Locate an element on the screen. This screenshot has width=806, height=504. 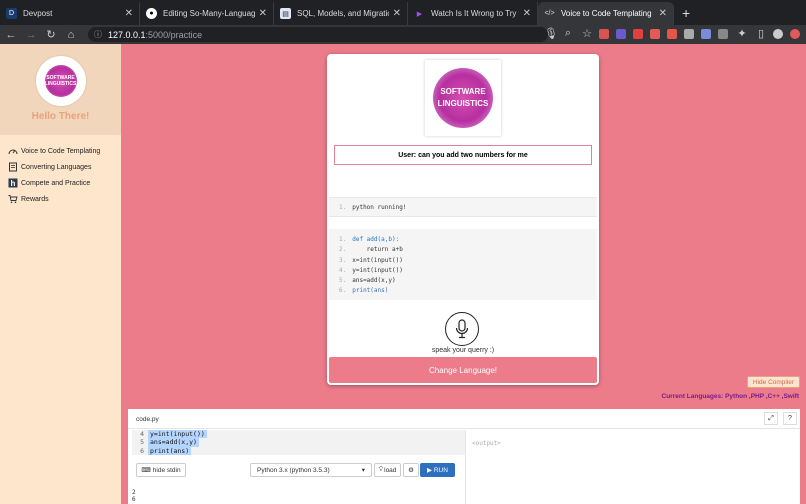
menu-icon is located at coordinates (795, 33).